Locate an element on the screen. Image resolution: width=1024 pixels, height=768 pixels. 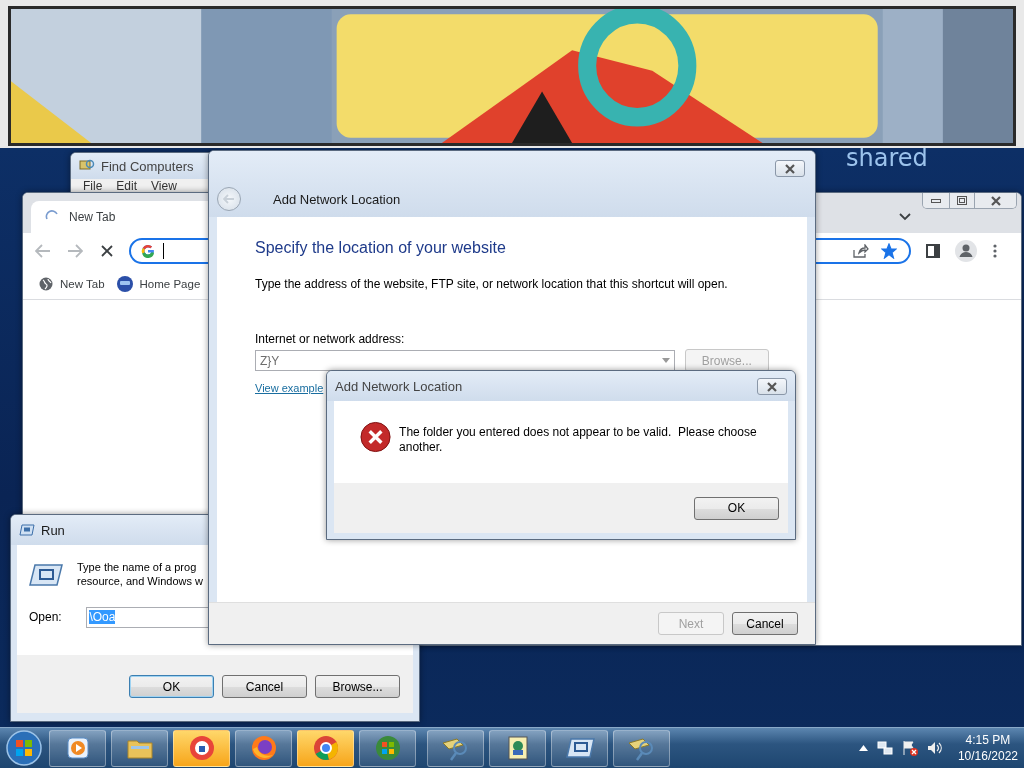
side-panel-button is located at coordinates (933, 251).